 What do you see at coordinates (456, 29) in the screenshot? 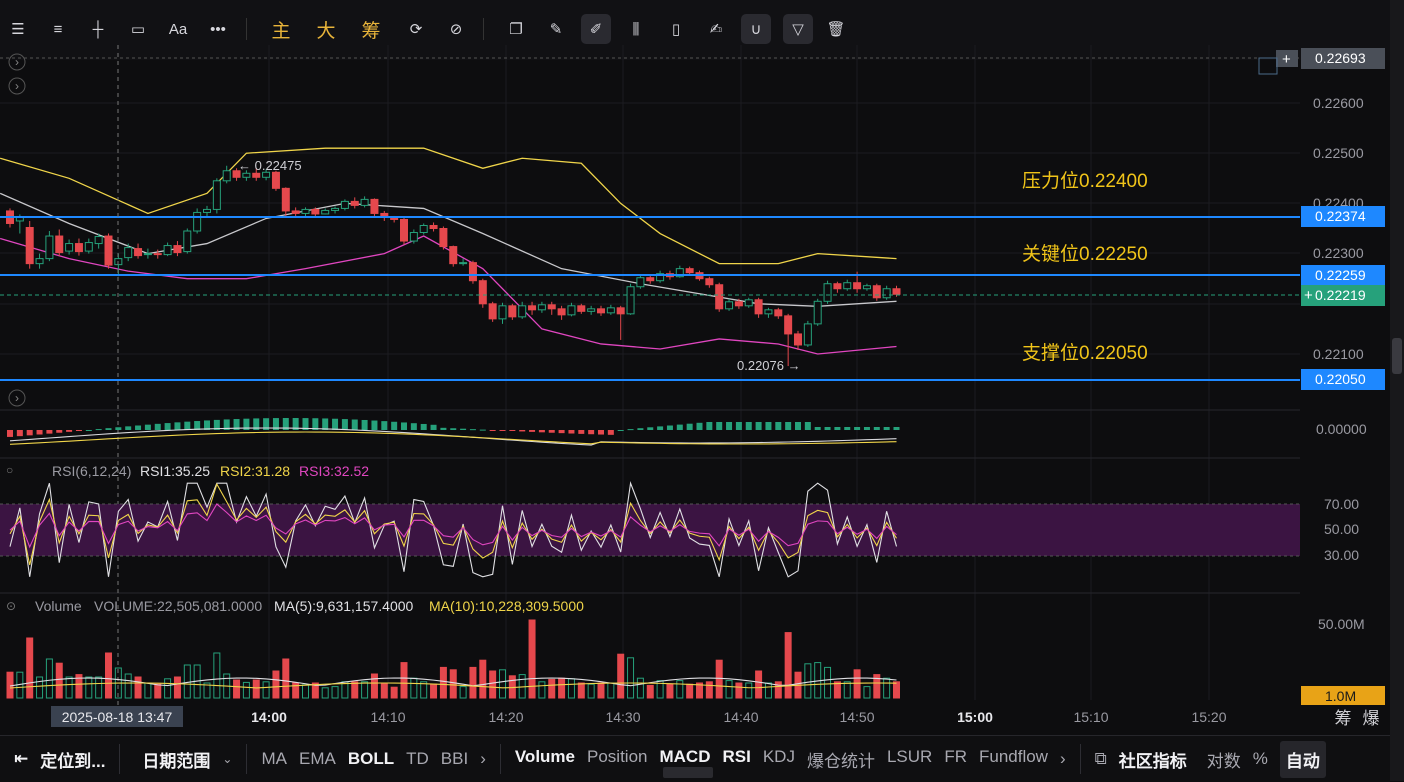
I see `pencil-slash-icon: ⊘` at bounding box center [456, 29].